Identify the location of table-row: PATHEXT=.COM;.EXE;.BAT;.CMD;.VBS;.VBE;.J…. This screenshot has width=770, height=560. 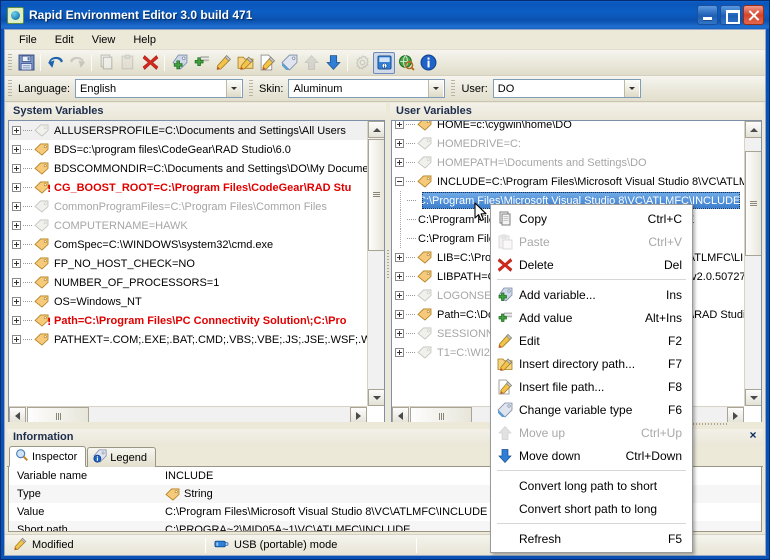
(188, 339).